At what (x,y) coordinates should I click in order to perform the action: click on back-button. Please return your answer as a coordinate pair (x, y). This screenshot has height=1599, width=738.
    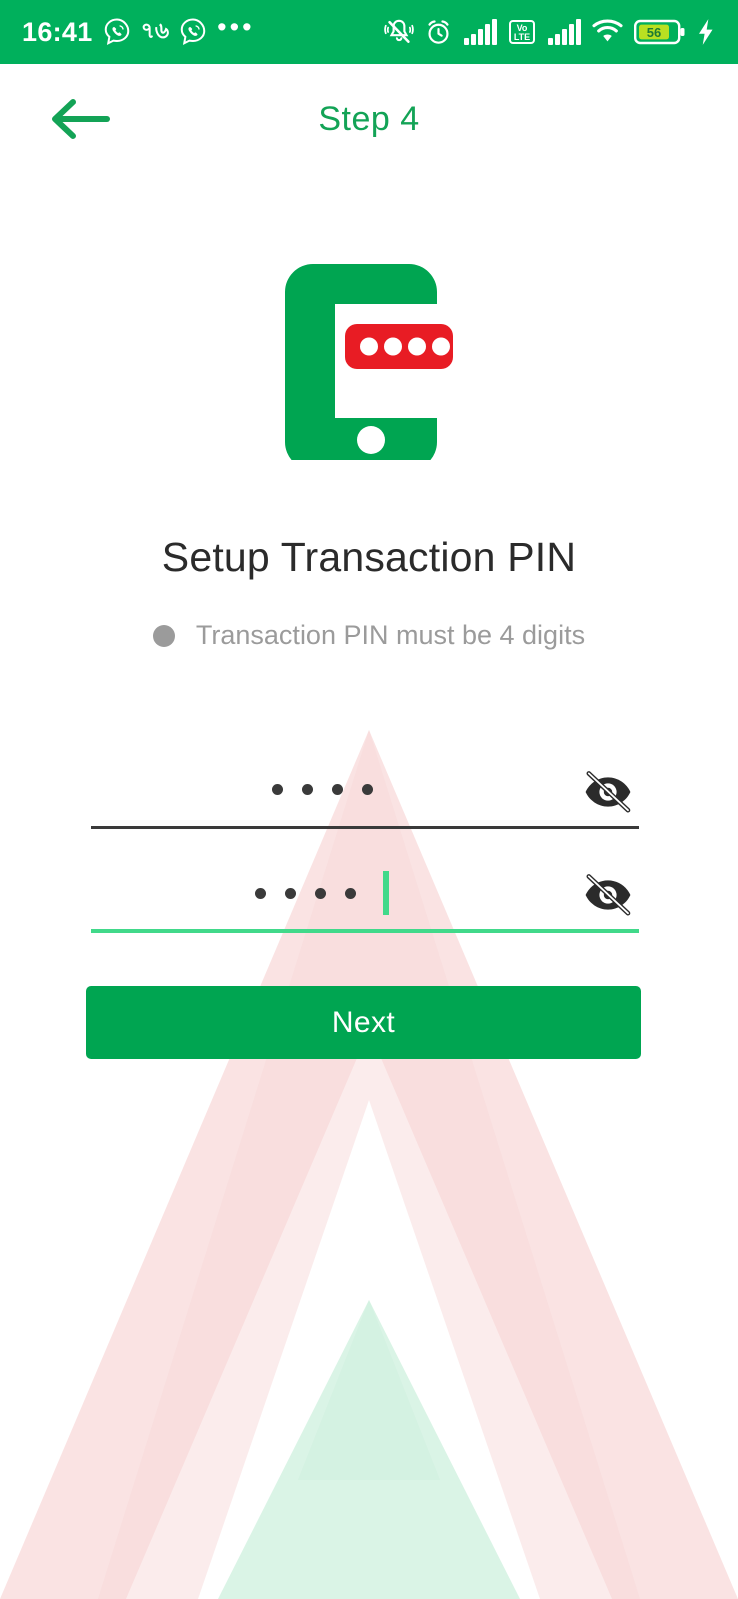
    Looking at the image, I should click on (80, 119).